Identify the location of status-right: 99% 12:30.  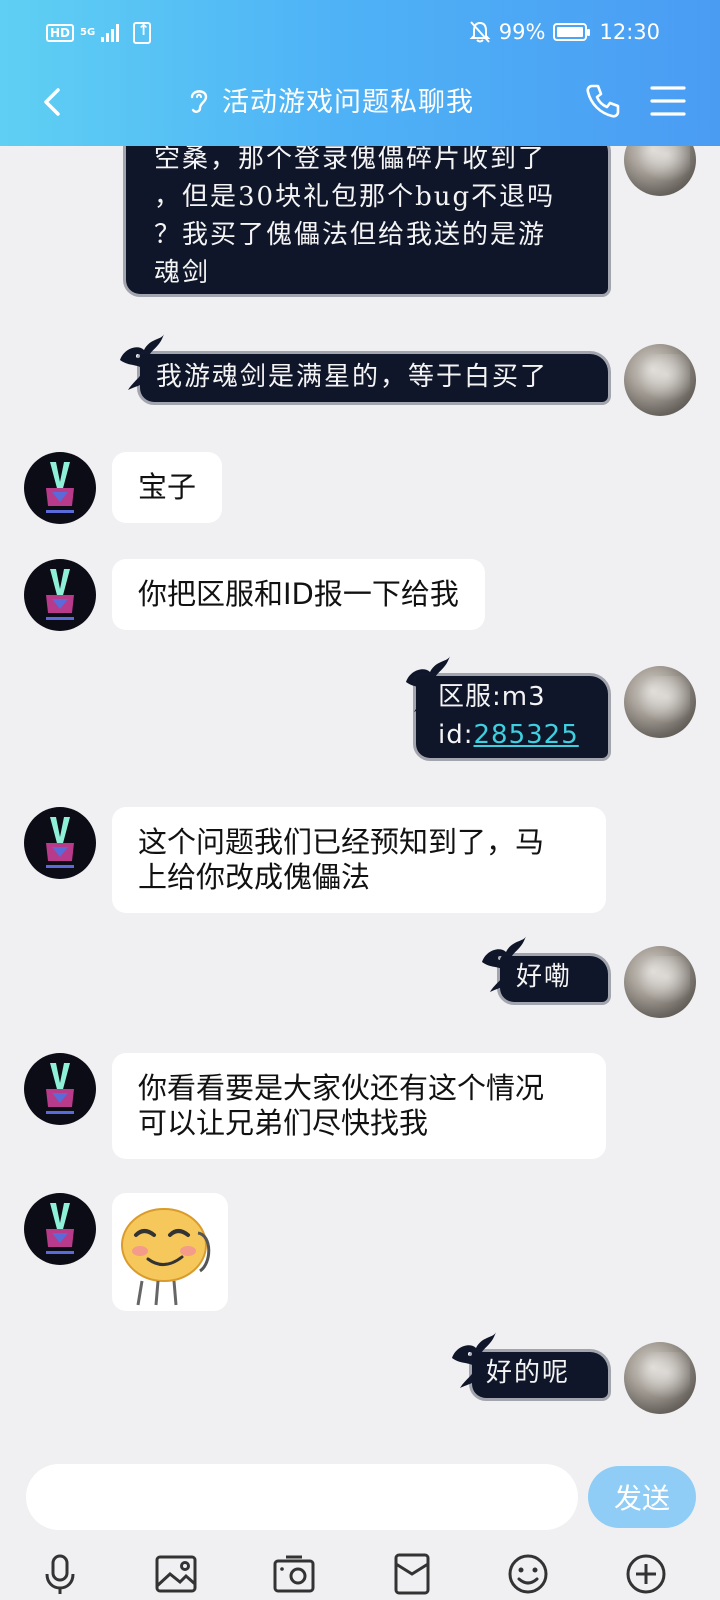
(564, 32).